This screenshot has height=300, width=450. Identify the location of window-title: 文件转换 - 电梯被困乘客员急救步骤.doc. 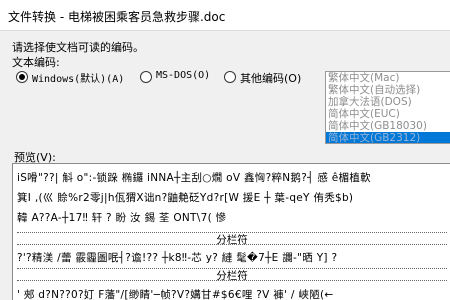
(117, 17).